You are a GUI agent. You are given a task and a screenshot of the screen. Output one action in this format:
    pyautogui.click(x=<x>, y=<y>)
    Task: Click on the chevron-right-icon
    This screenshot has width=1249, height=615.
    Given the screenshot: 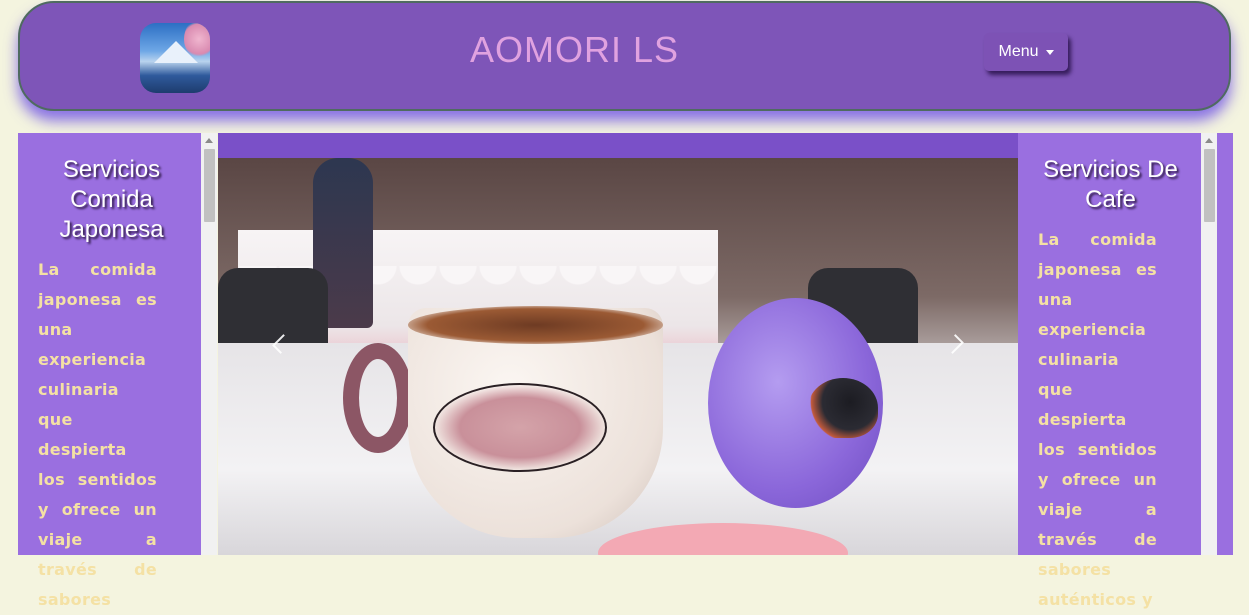 What is the action you would take?
    pyautogui.click(x=954, y=344)
    